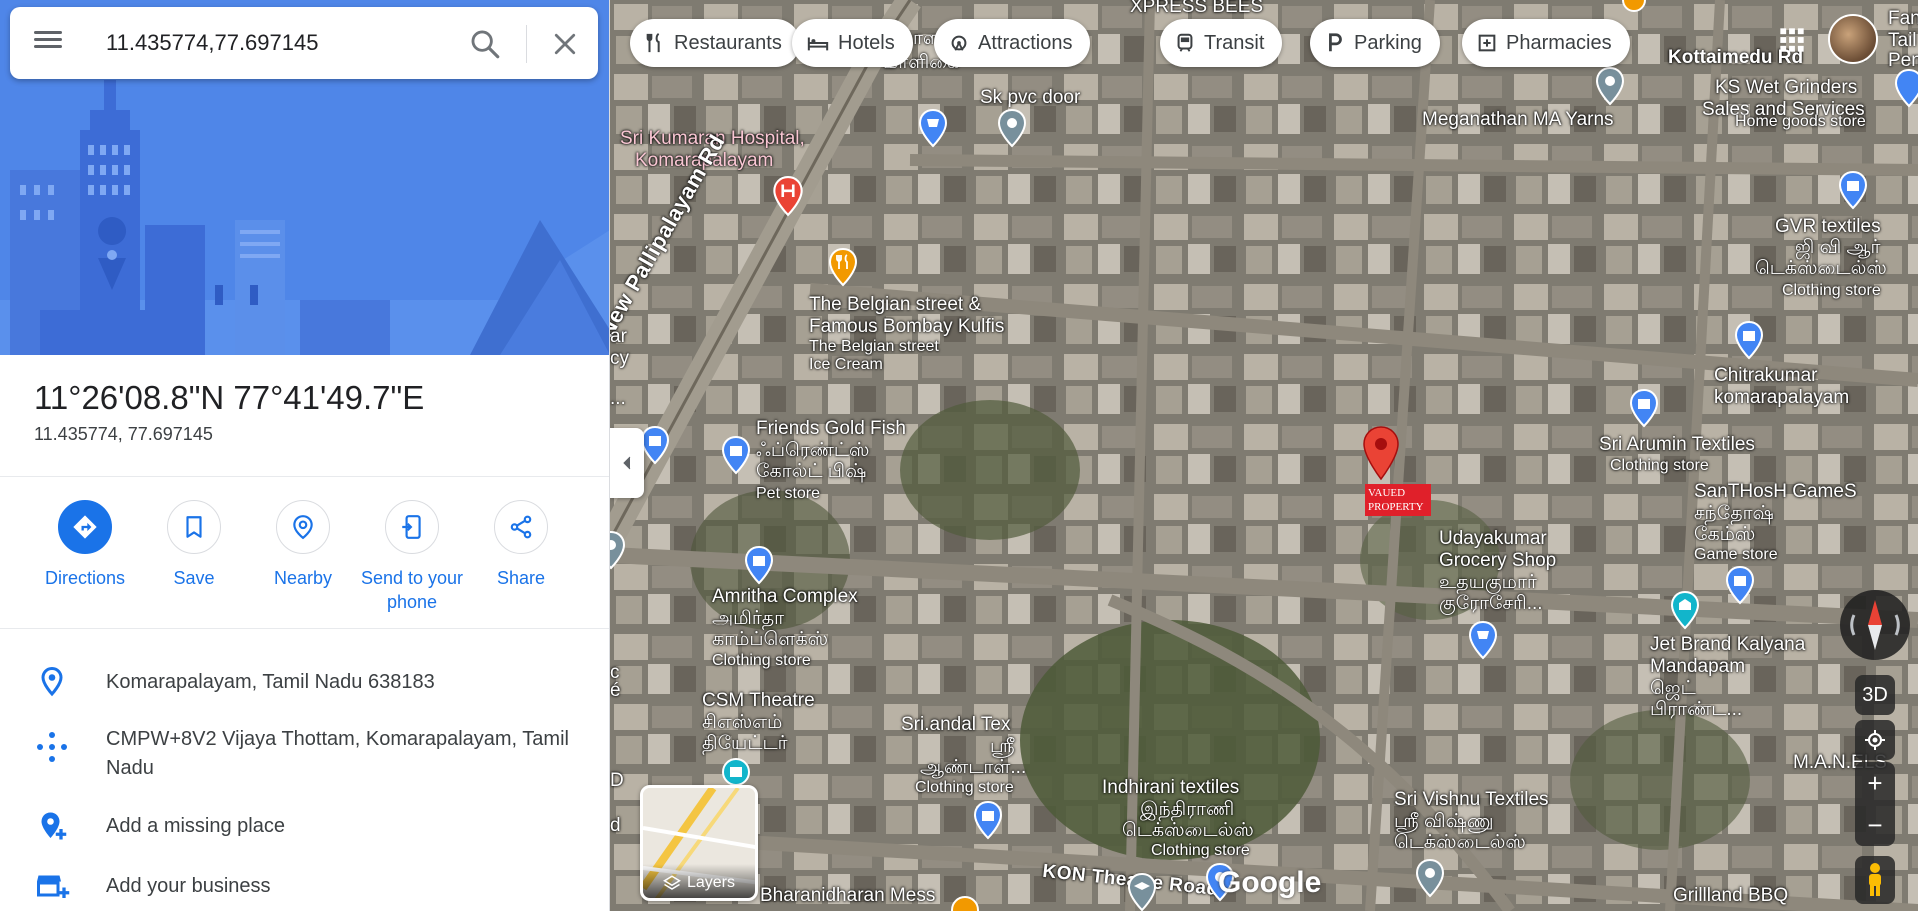 Image resolution: width=1918 pixels, height=911 pixels. I want to click on map-label: Pet store, so click(788, 493).